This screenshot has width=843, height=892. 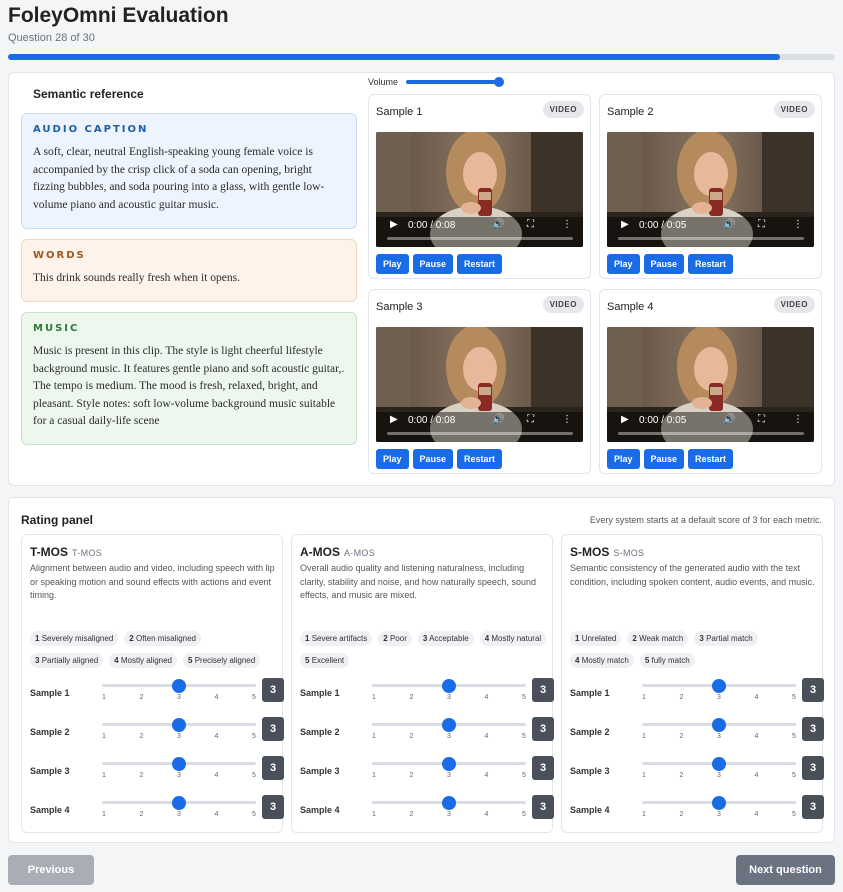 I want to click on score-row: Sample 4 1 2 3 4 5 3, so click(x=427, y=809).